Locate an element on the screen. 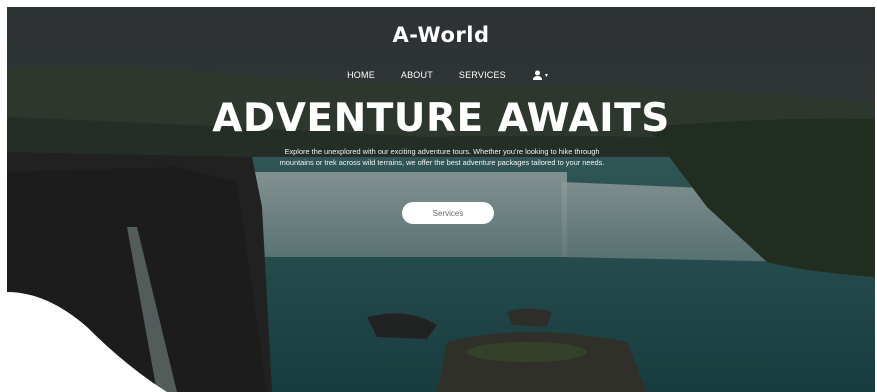  user-menu-dropdown: ▾ is located at coordinates (540, 75).